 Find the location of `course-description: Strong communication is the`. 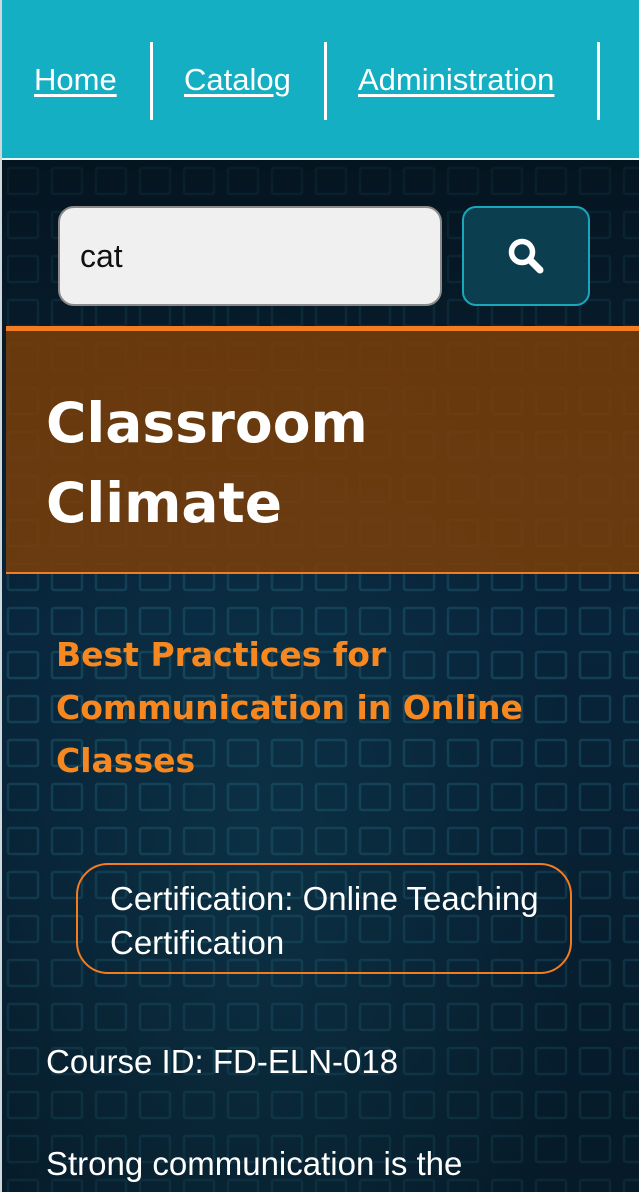

course-description: Strong communication is the is located at coordinates (254, 1163).